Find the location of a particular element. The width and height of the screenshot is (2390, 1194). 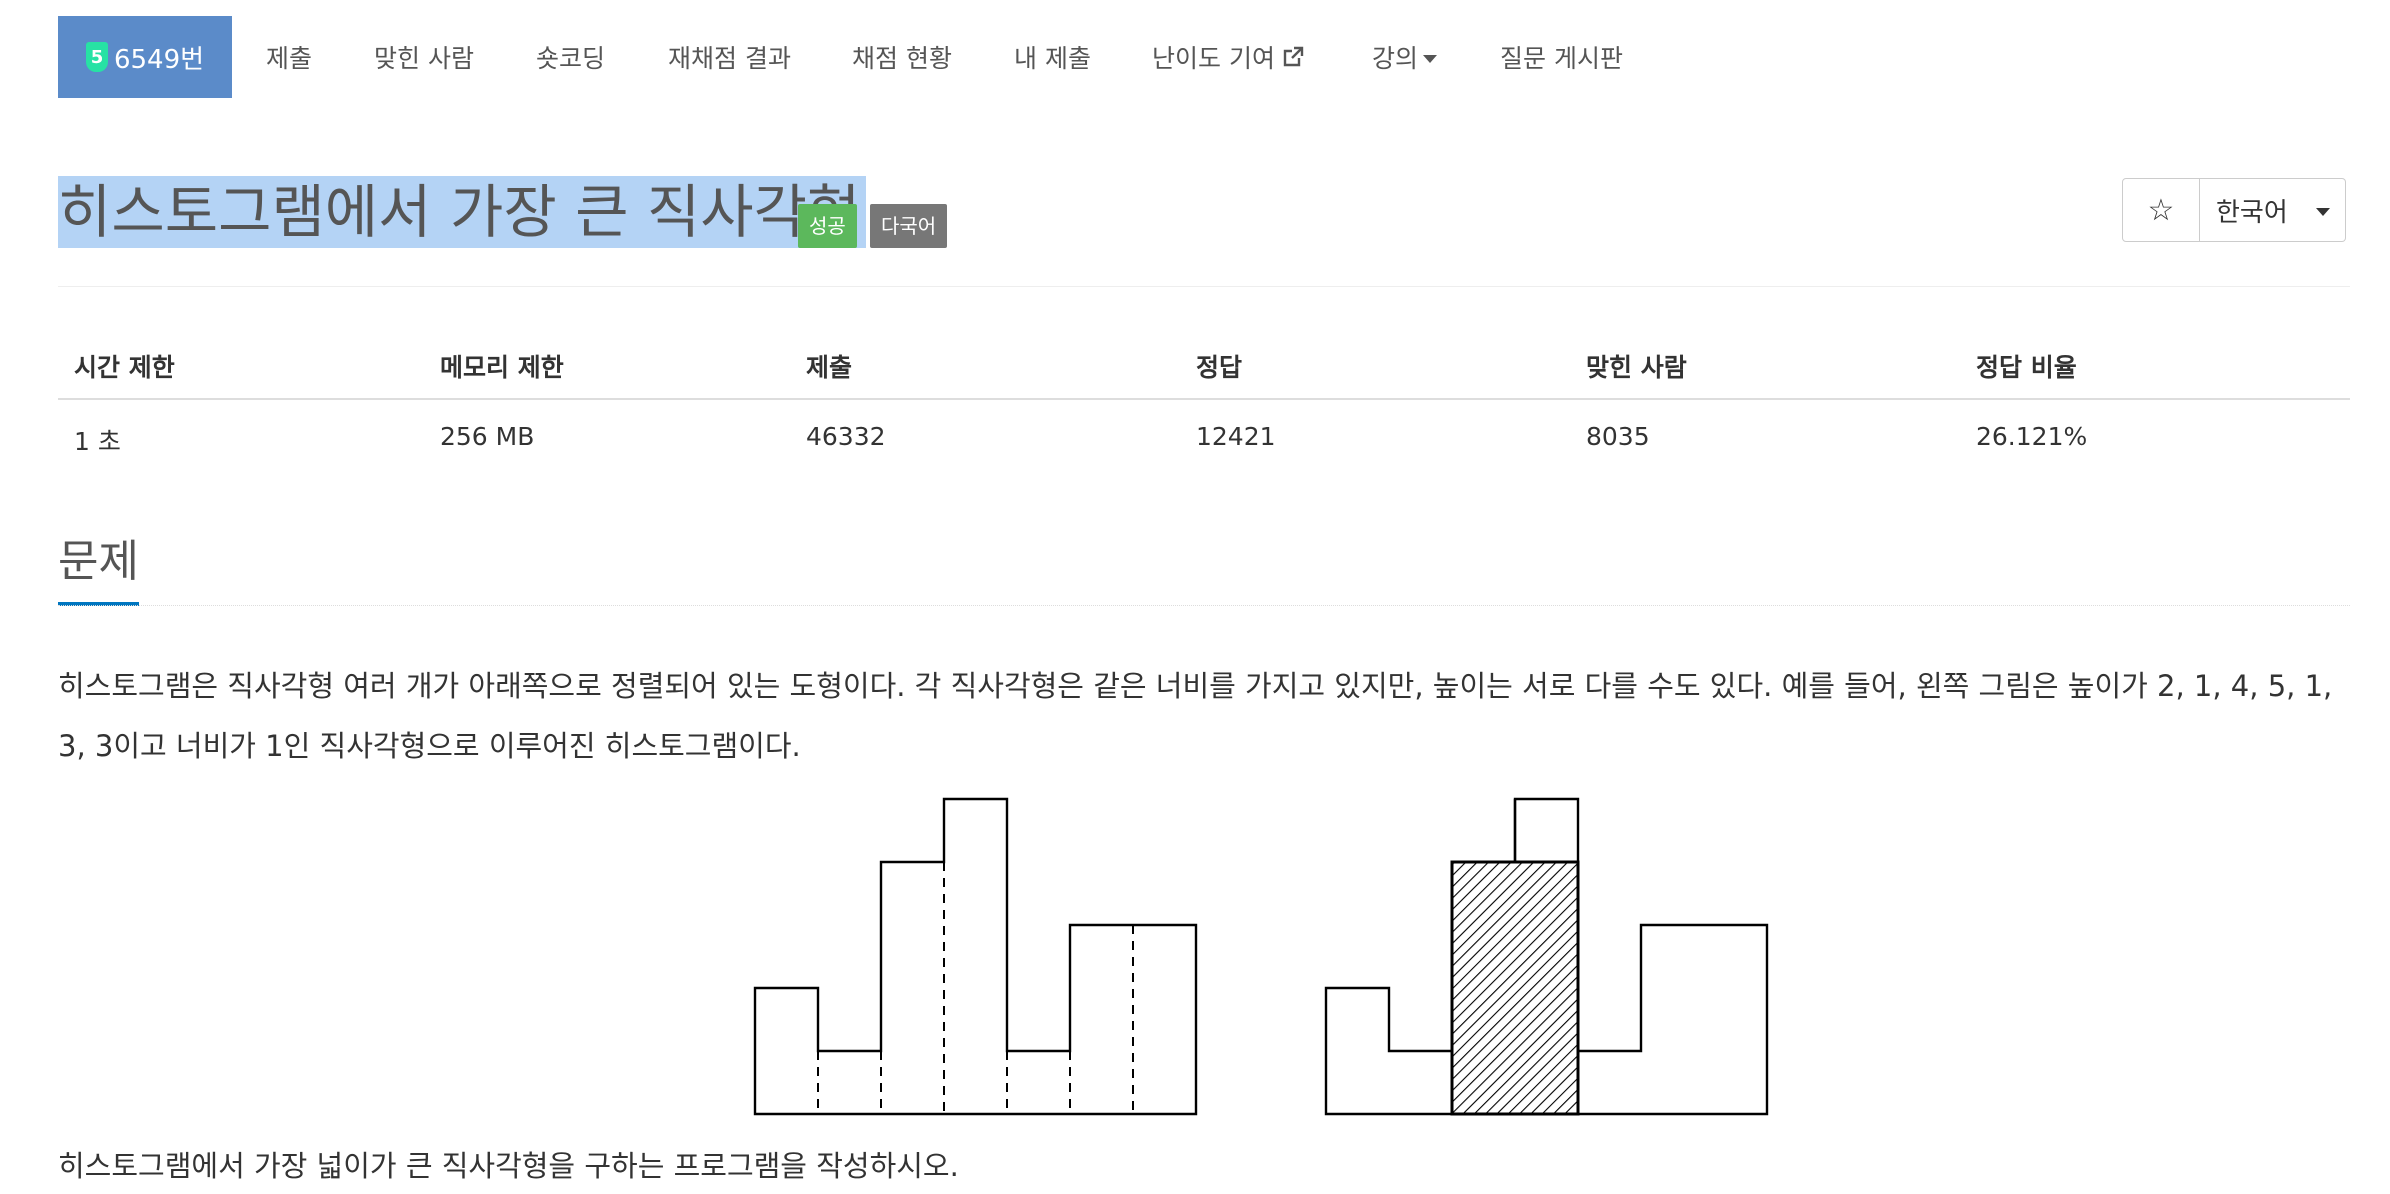

tier-icon: 5 is located at coordinates (96, 57).